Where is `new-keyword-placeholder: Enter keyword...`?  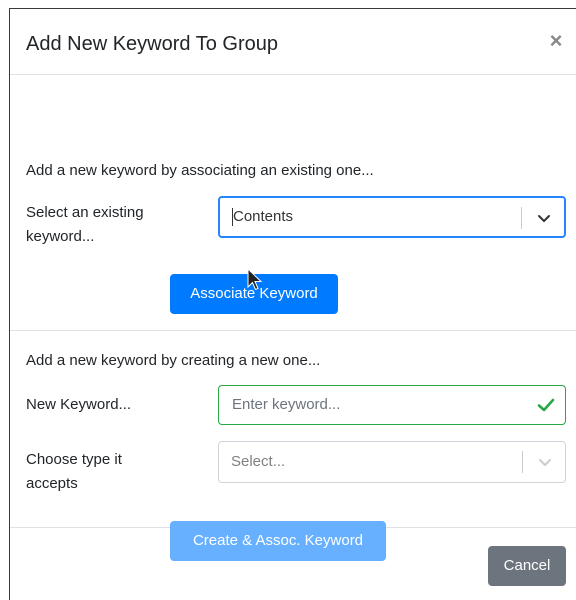
new-keyword-placeholder: Enter keyword... is located at coordinates (286, 404).